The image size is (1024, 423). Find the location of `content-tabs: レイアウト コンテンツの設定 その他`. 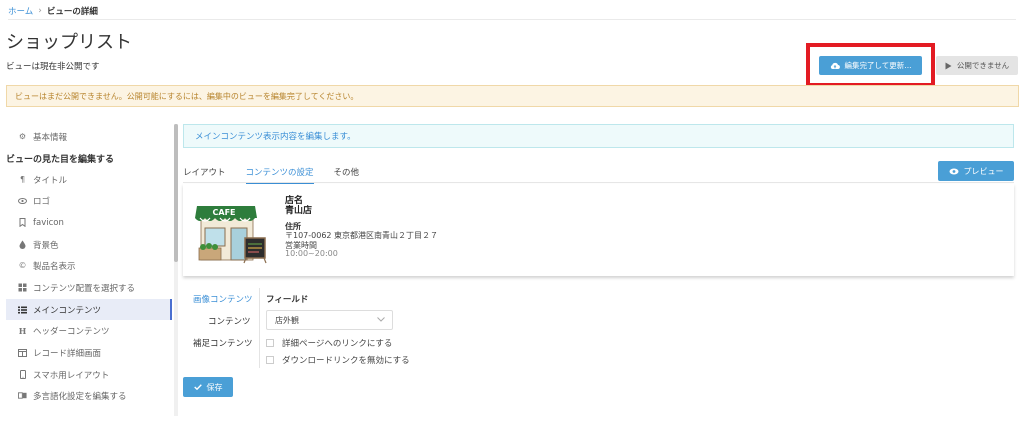

content-tabs: レイアウト コンテンツの設定 その他 is located at coordinates (281, 172).